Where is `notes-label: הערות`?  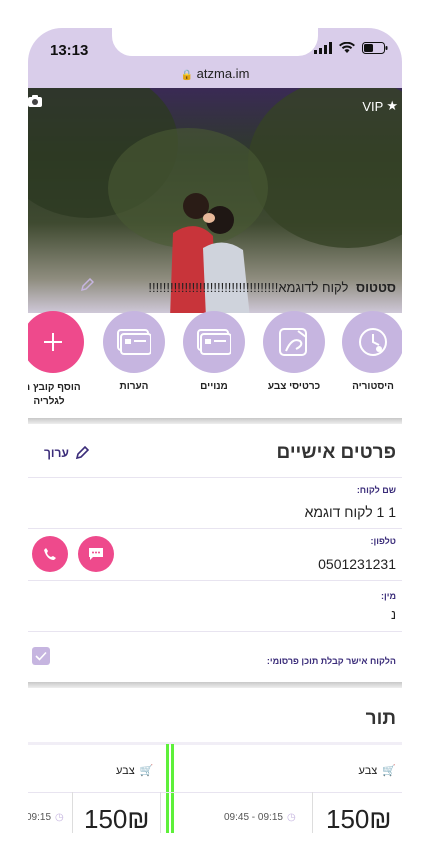
notes-label: הערות is located at coordinates (134, 386).